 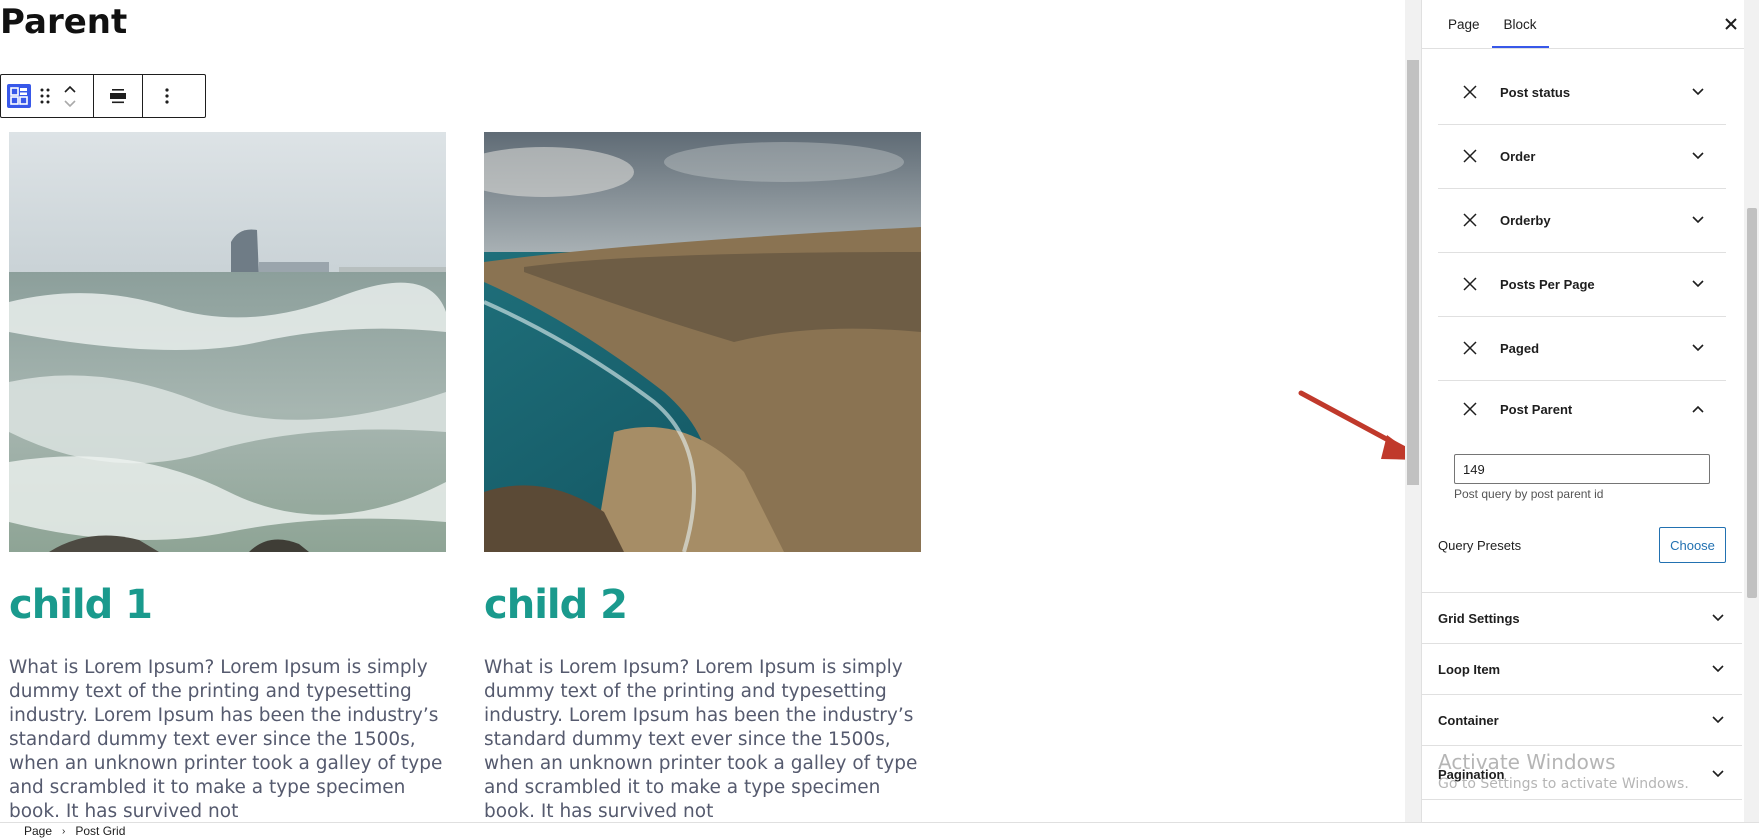 What do you see at coordinates (1582, 618) in the screenshot?
I see `panel-grid-settings: Grid Settings` at bounding box center [1582, 618].